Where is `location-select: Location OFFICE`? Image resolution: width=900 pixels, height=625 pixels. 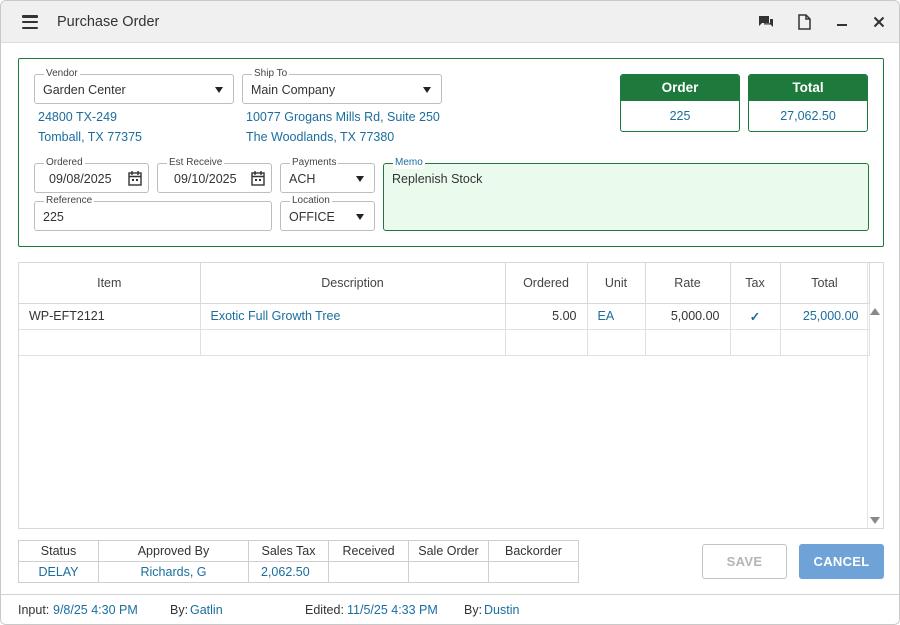 location-select: Location OFFICE is located at coordinates (327, 213).